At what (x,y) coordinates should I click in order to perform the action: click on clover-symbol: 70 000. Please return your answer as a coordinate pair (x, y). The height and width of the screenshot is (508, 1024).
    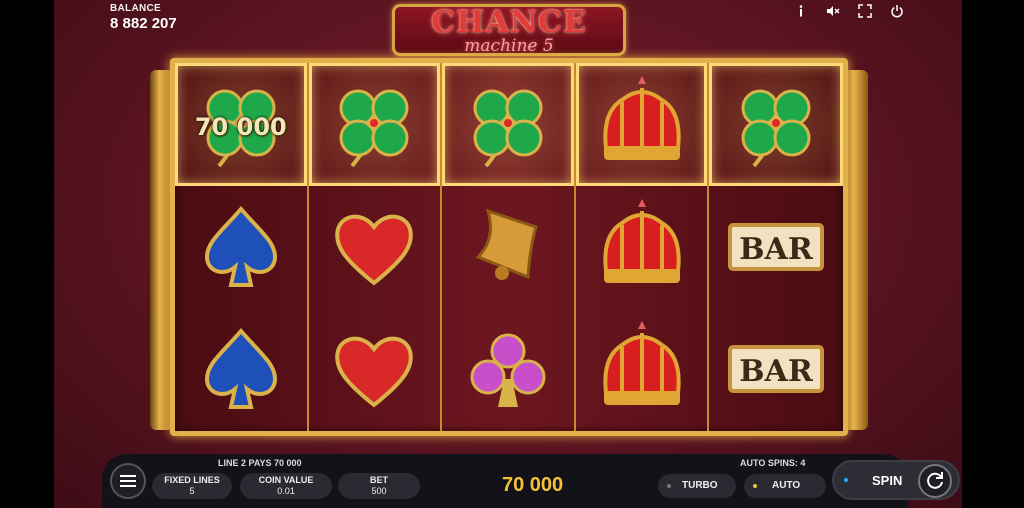
    Looking at the image, I should click on (241, 124).